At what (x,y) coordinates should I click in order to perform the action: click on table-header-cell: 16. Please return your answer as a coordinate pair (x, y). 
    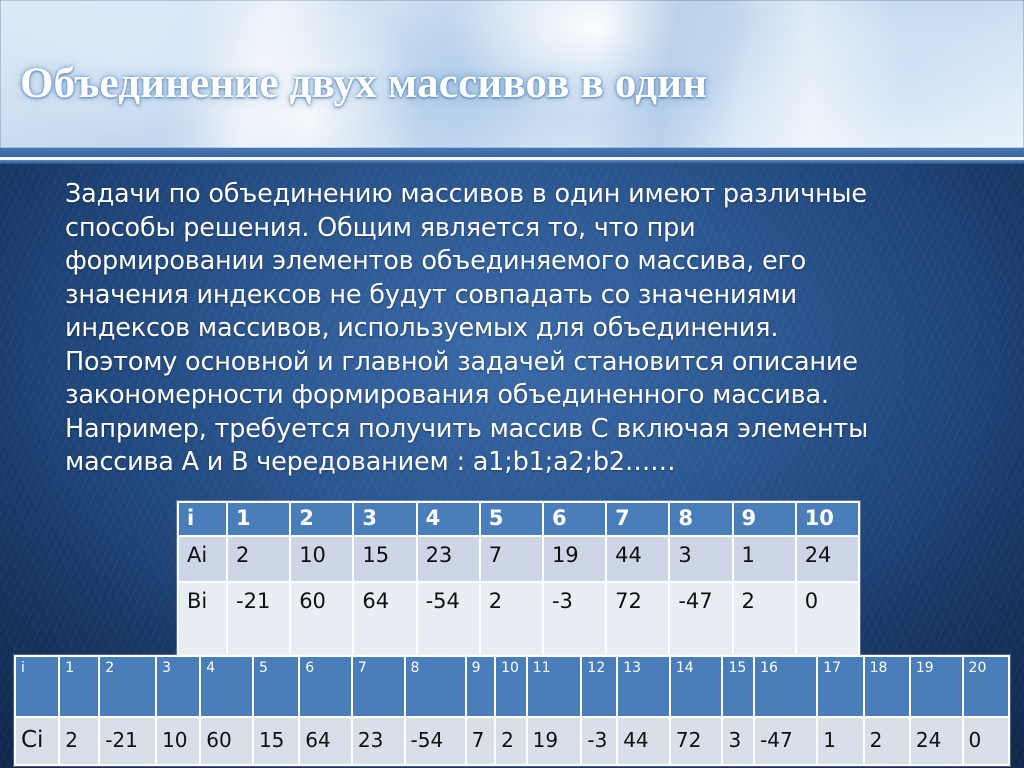
    Looking at the image, I should click on (786, 686).